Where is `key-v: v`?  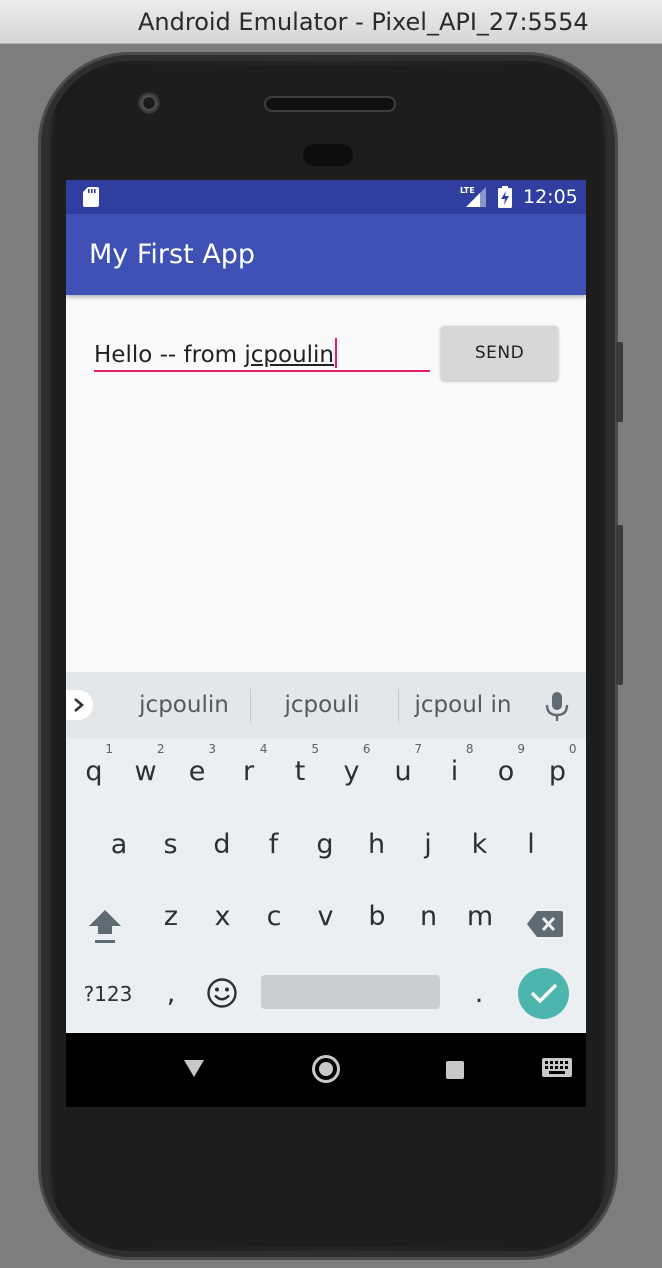 key-v: v is located at coordinates (326, 916).